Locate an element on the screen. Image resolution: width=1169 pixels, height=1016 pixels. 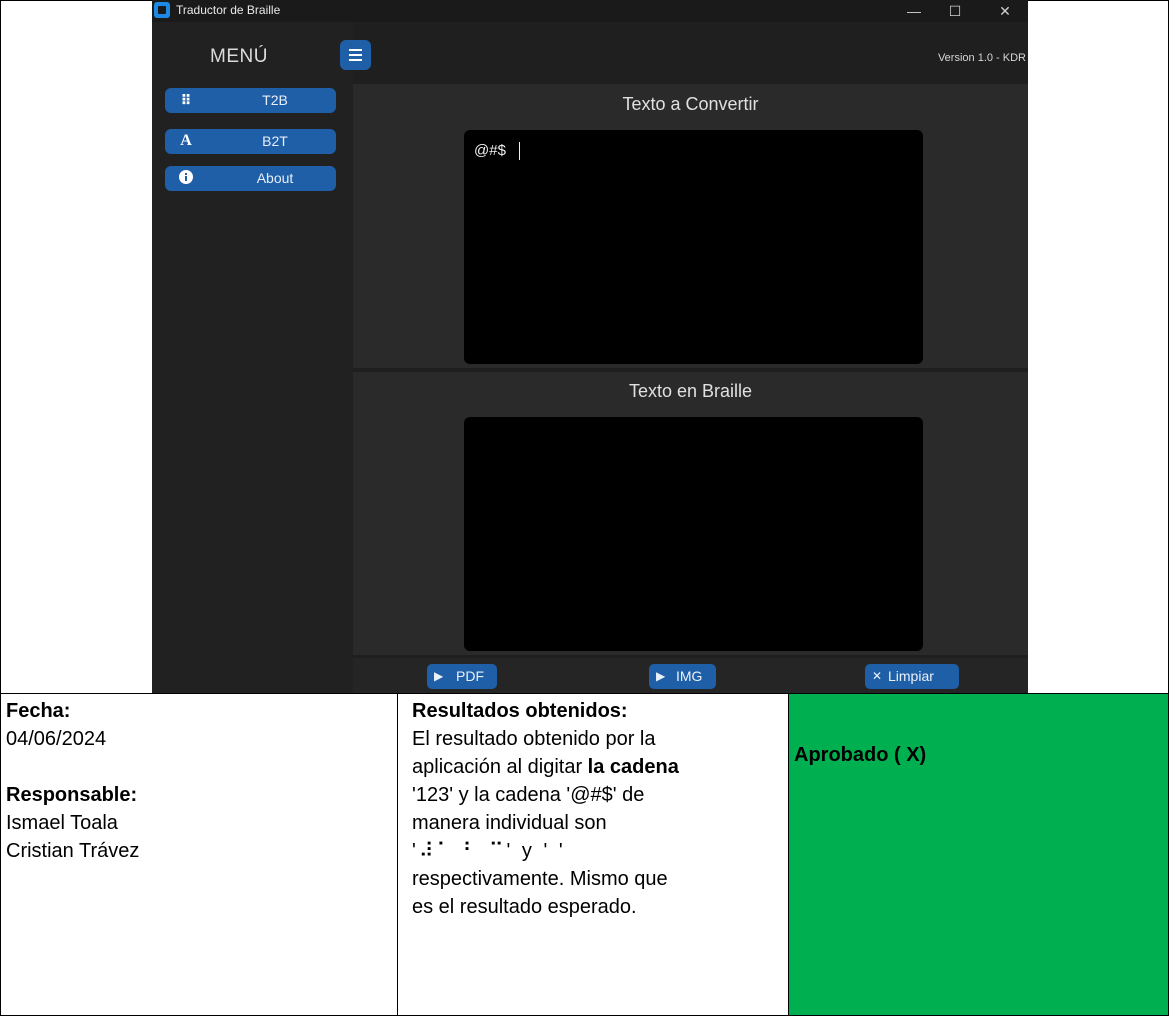
responsible-name: Ismael Toala is located at coordinates (62, 823).